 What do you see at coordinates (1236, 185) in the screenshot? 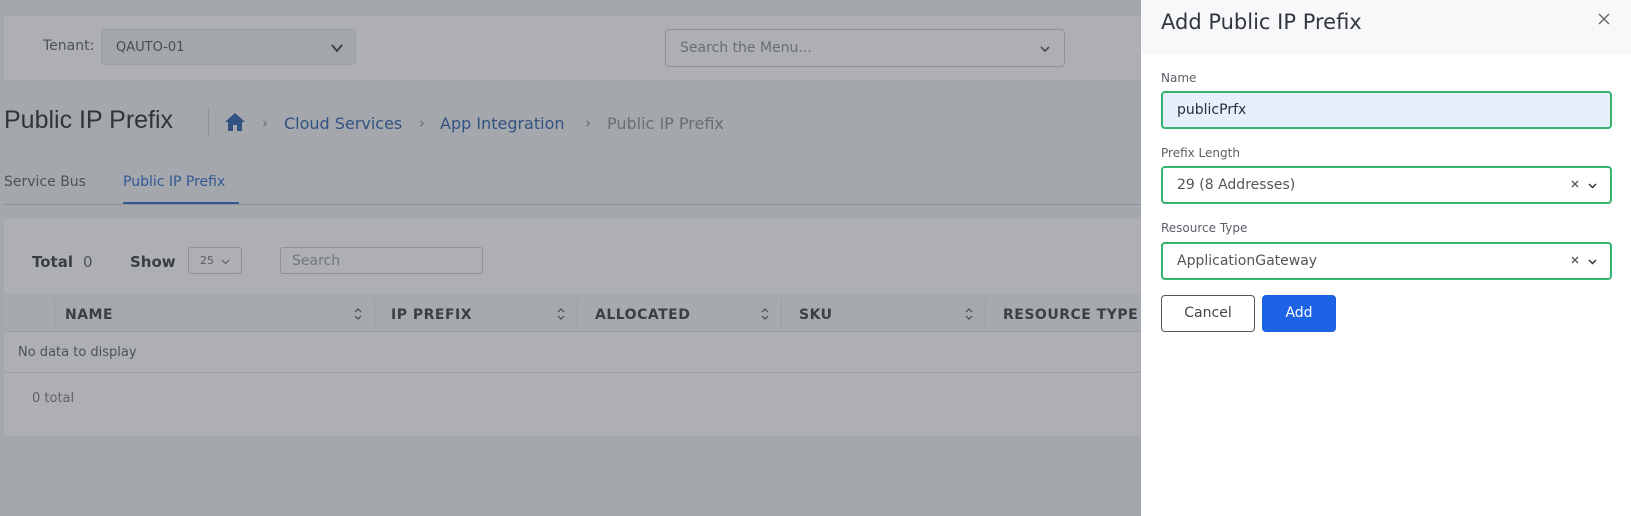
I see `prefix-length-value: 29 (8 Addresses)` at bounding box center [1236, 185].